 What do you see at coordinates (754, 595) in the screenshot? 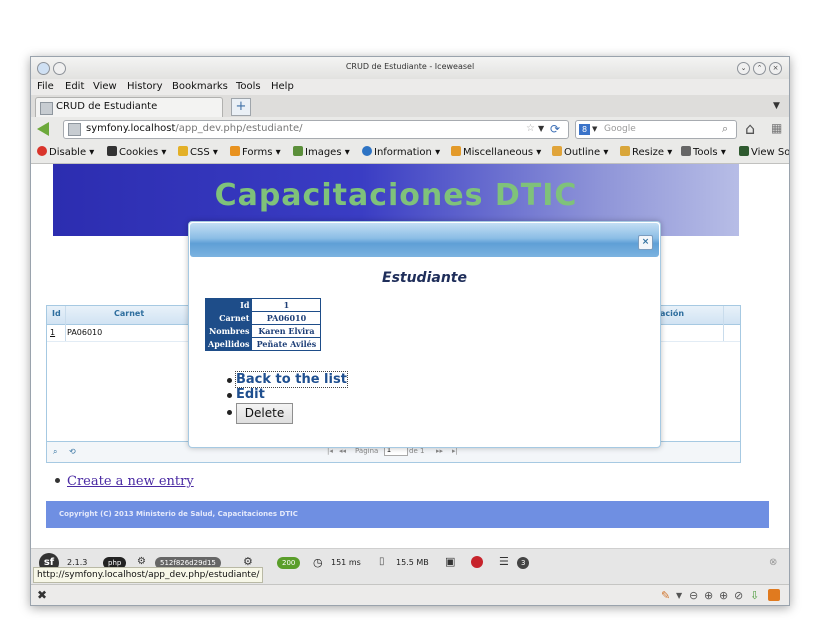
I see `download-icon: ⇩` at bounding box center [754, 595].